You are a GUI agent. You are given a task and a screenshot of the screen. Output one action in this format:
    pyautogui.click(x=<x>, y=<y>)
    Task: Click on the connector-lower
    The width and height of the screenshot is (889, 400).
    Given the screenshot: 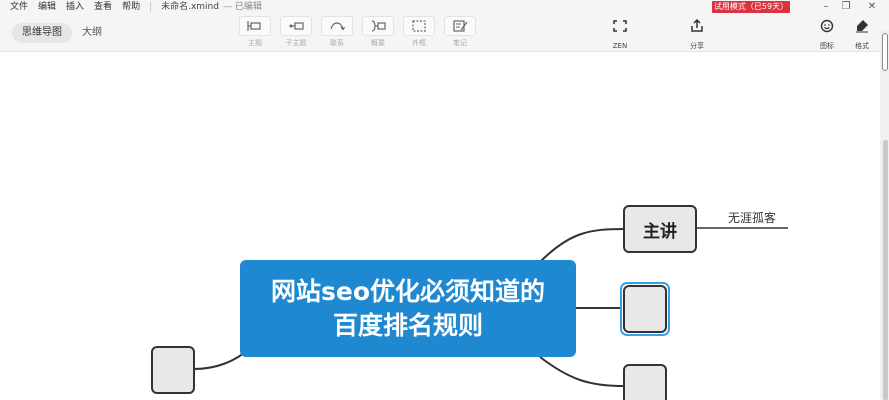 What is the action you would take?
    pyautogui.click(x=582, y=371)
    